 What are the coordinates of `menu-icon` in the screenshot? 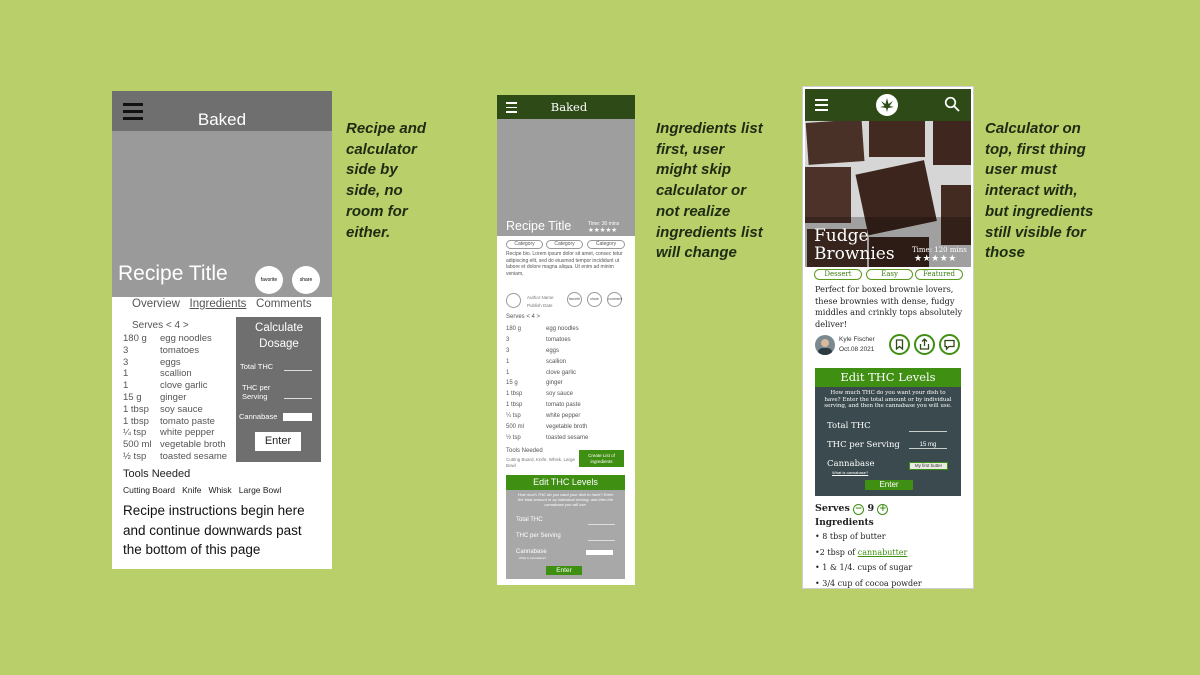 It's located at (821, 105).